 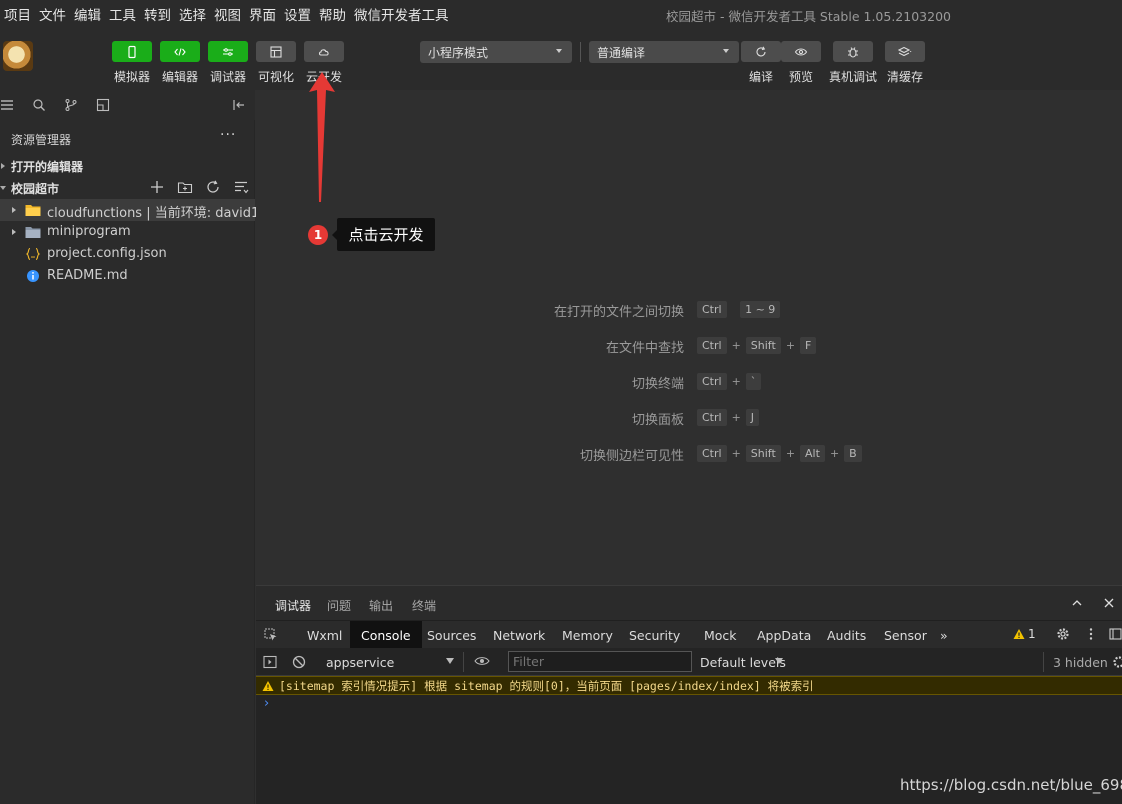 I want to click on tab-mock: Mock, so click(x=720, y=635).